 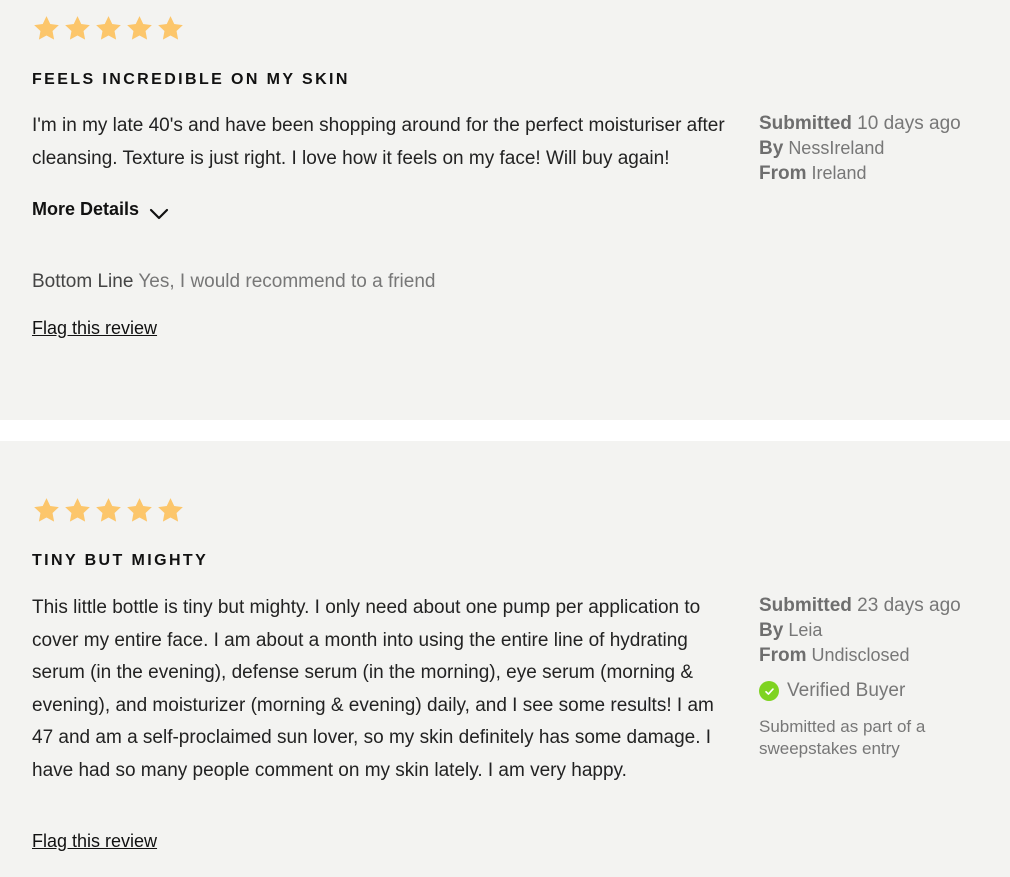 What do you see at coordinates (769, 691) in the screenshot?
I see `checkmark-icon` at bounding box center [769, 691].